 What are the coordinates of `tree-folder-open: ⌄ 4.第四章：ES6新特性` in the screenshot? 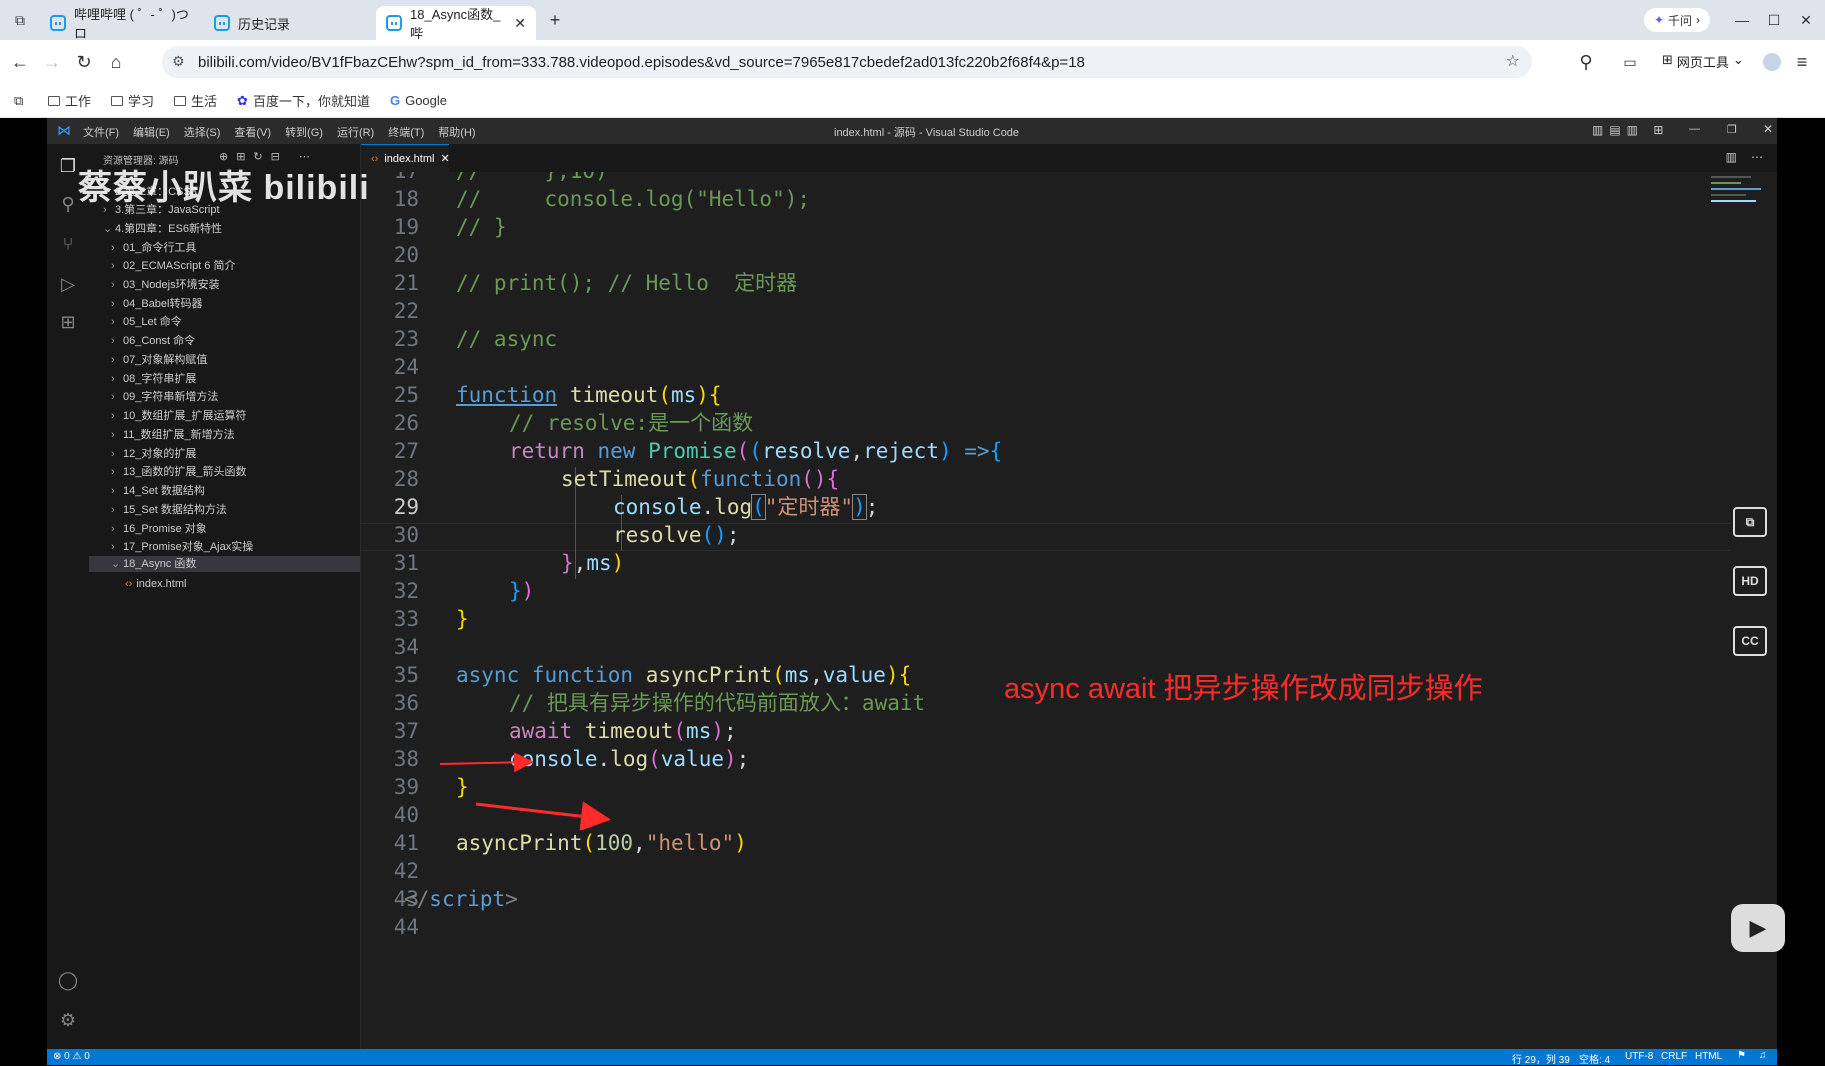 It's located at (162, 229).